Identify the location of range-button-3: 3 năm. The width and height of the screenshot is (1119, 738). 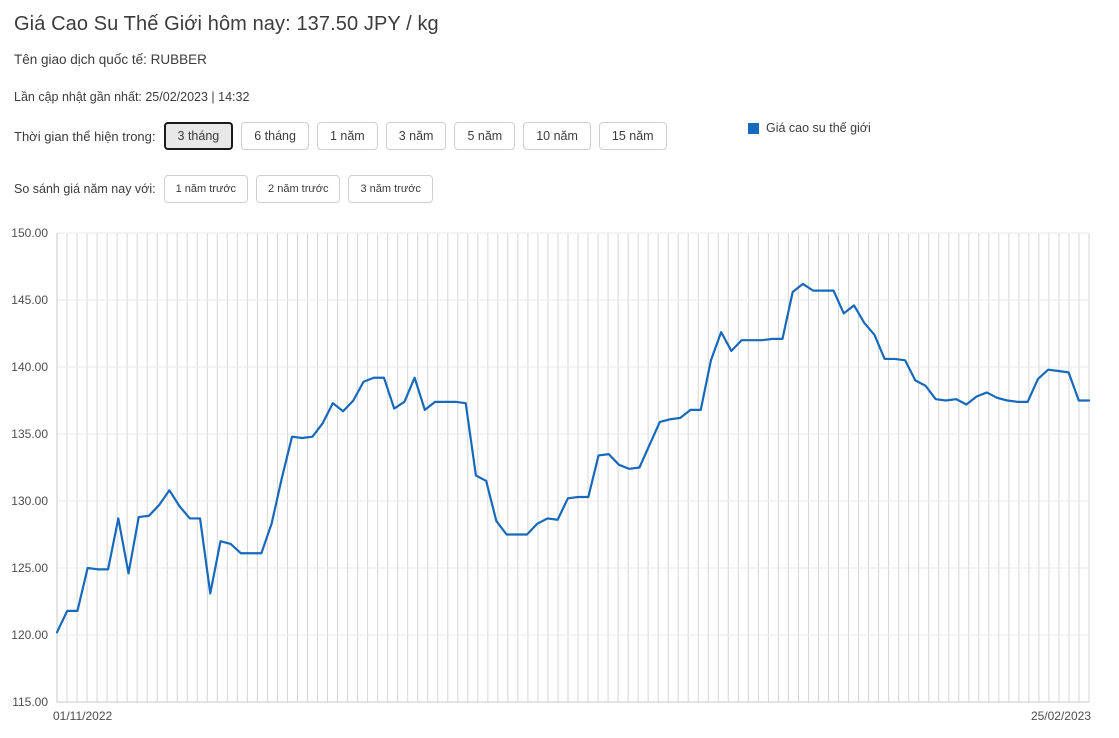
(416, 136).